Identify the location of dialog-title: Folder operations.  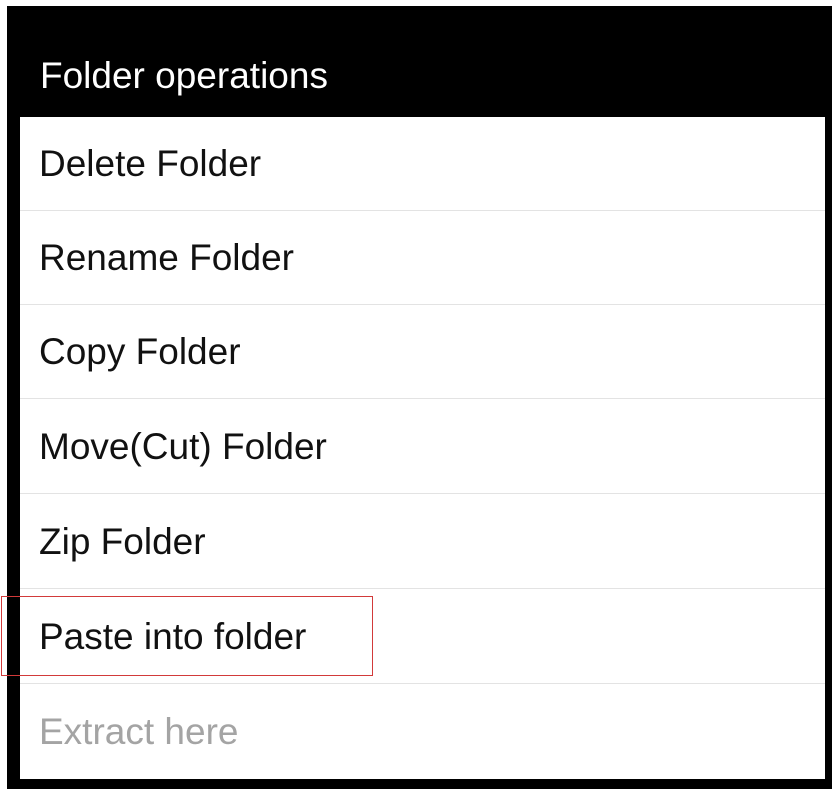
(184, 75).